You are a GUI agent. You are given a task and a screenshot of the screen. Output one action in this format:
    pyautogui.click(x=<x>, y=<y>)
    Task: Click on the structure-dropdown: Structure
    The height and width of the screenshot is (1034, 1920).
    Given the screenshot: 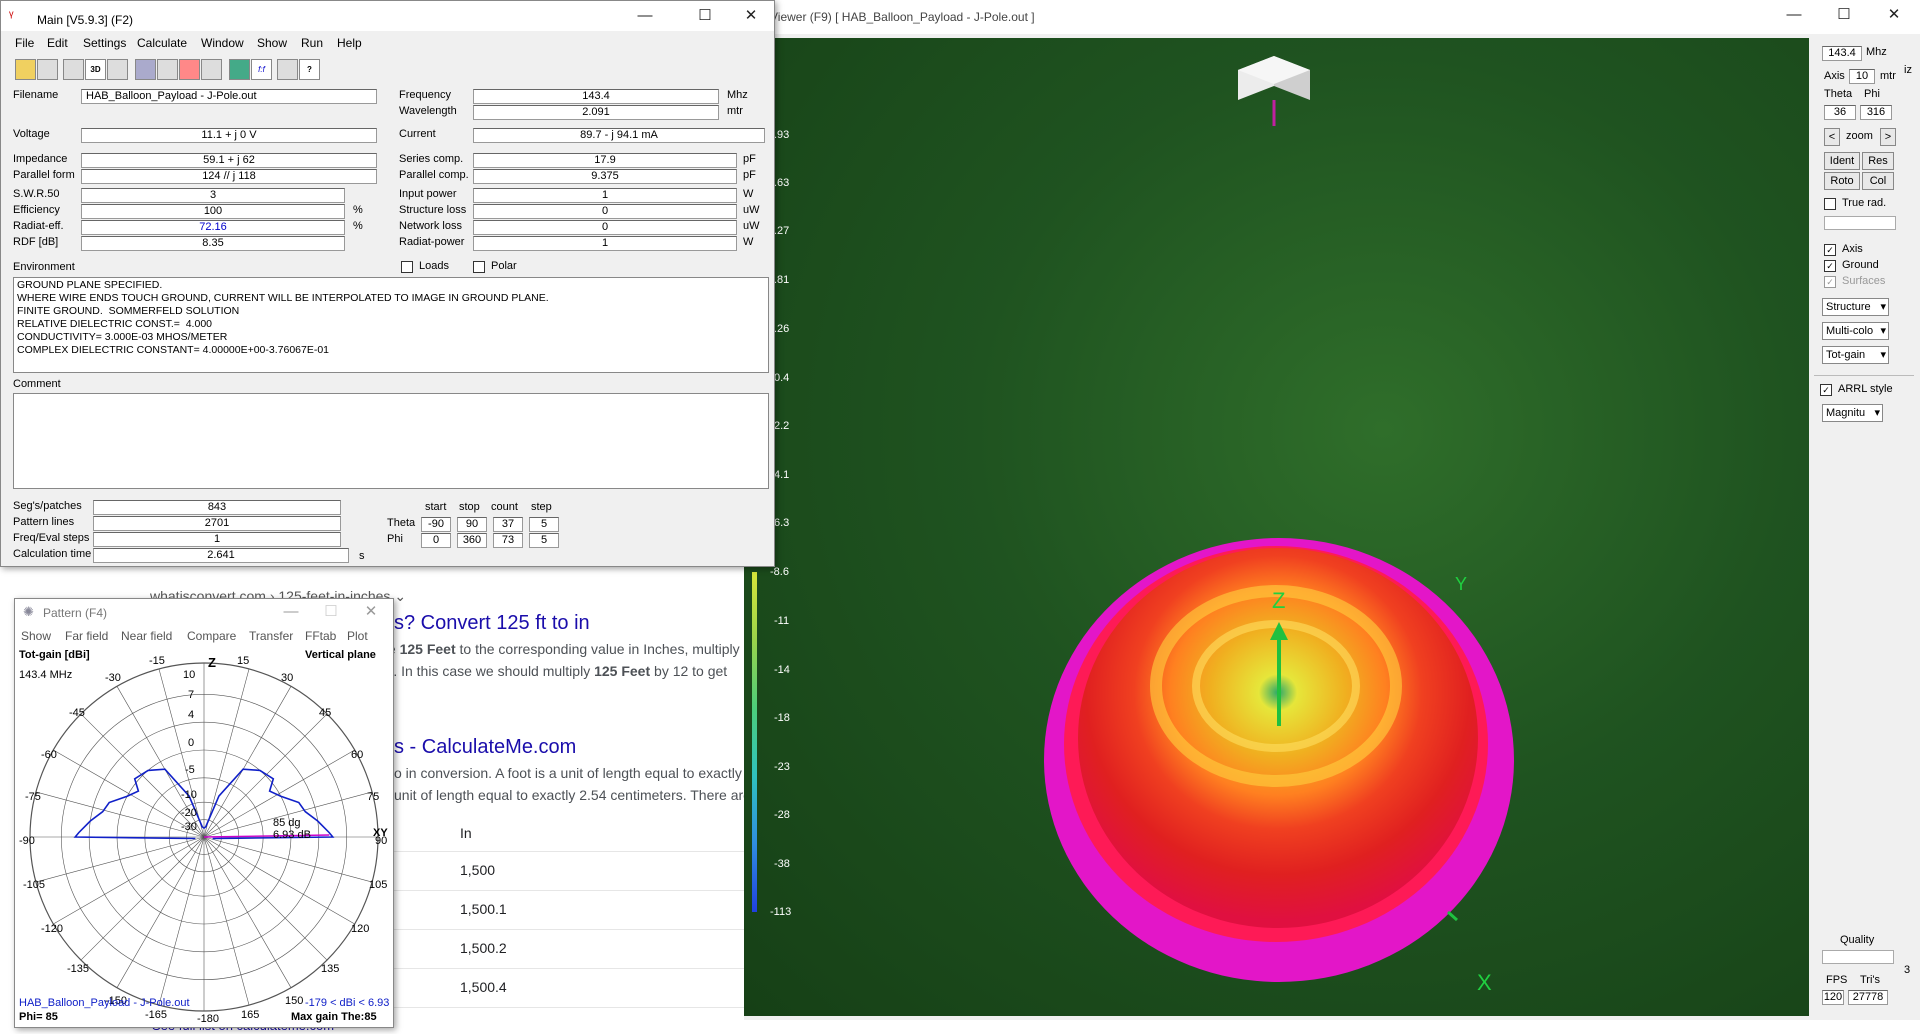 What is the action you would take?
    pyautogui.click(x=1855, y=307)
    